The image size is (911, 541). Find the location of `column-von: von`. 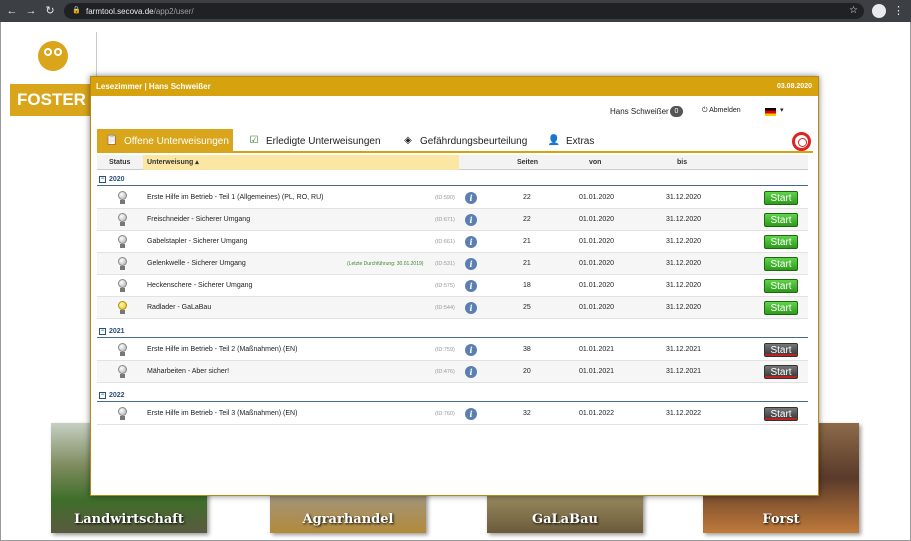

column-von: von is located at coordinates (595, 162).